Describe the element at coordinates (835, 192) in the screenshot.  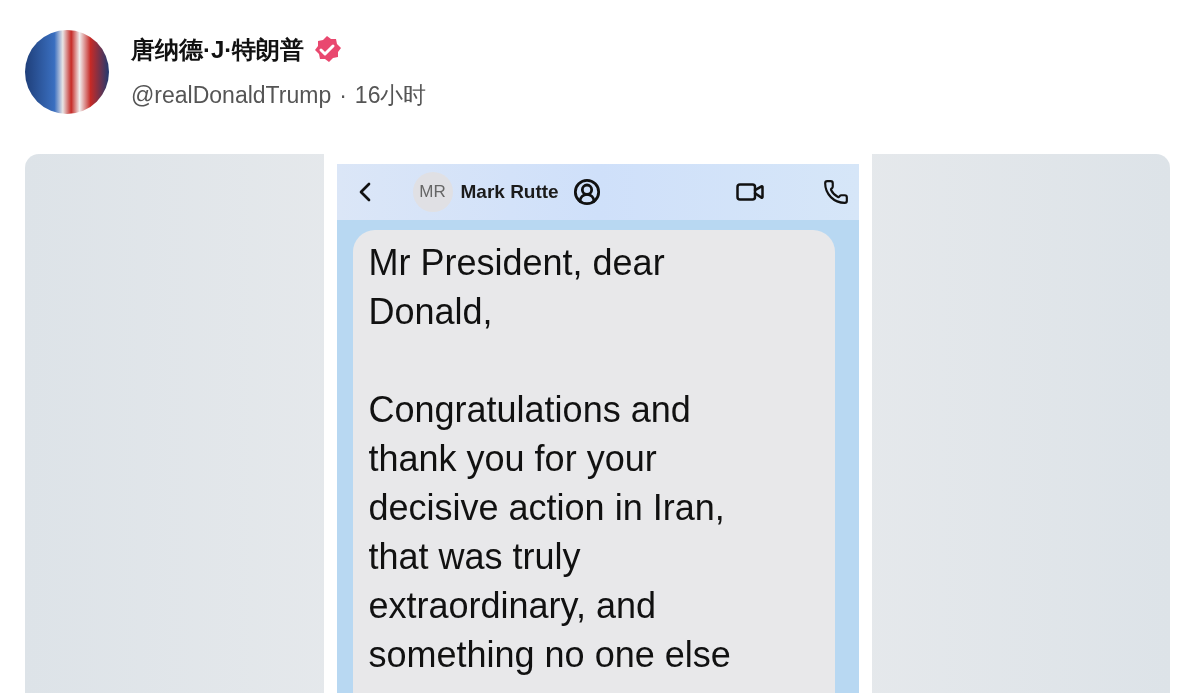
I see `phone-call-icon` at that location.